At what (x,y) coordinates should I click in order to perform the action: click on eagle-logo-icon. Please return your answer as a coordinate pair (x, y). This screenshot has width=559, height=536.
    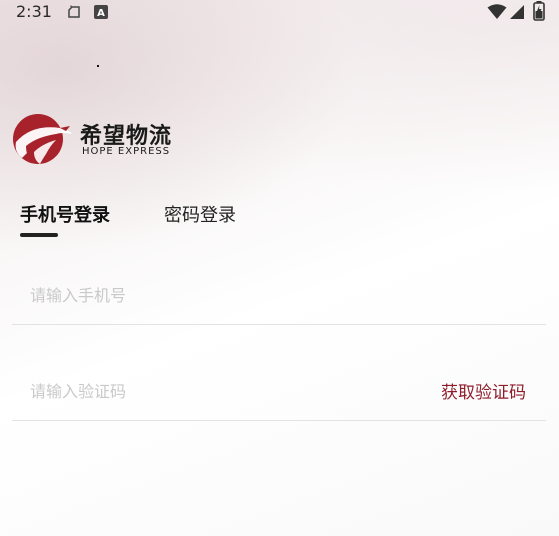
    Looking at the image, I should click on (43, 141).